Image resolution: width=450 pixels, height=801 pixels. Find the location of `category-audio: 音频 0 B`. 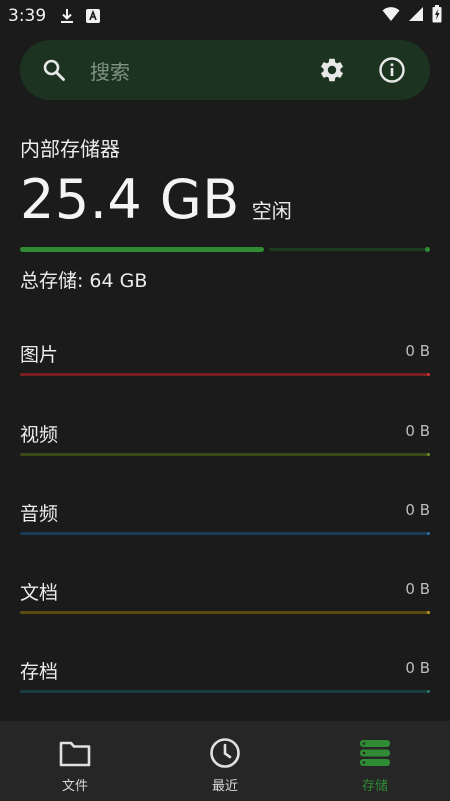

category-audio: 音频 0 B is located at coordinates (225, 519).